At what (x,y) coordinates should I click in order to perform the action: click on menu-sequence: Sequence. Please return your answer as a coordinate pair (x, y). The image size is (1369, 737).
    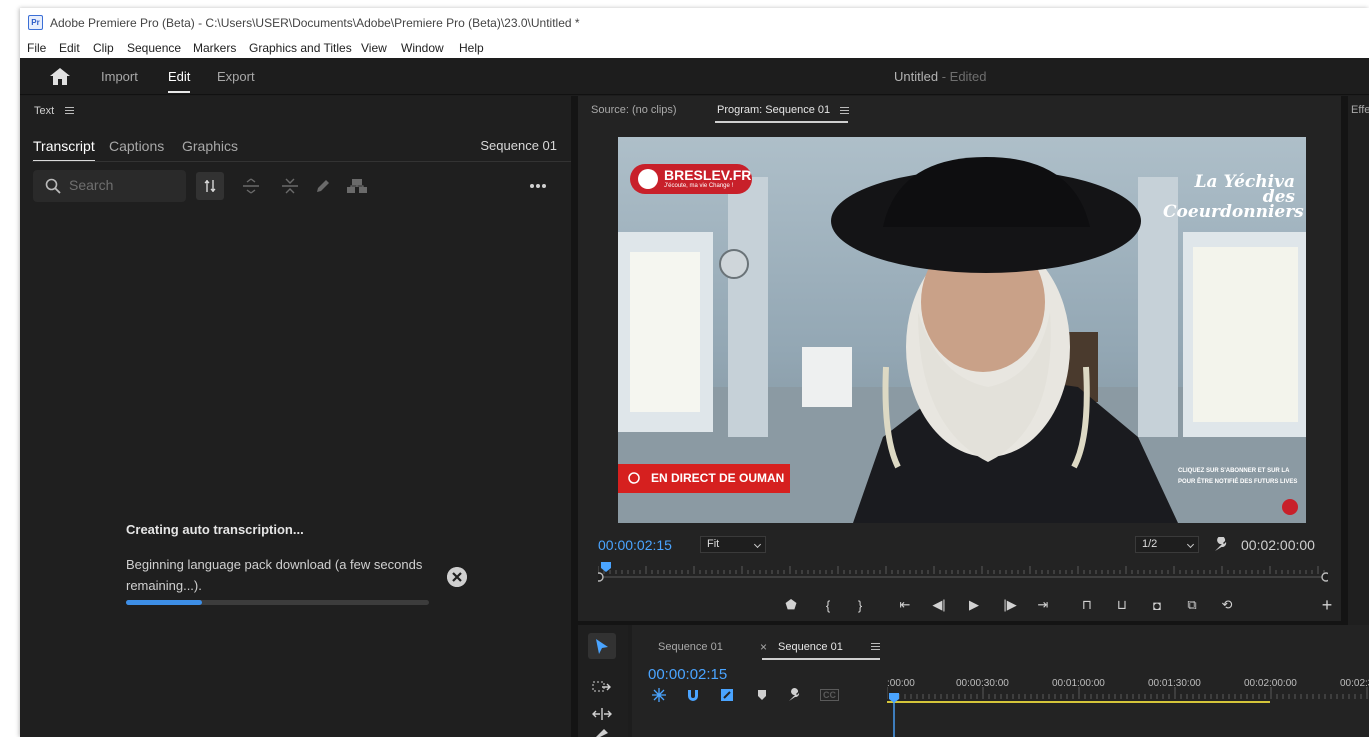
    Looking at the image, I should click on (154, 48).